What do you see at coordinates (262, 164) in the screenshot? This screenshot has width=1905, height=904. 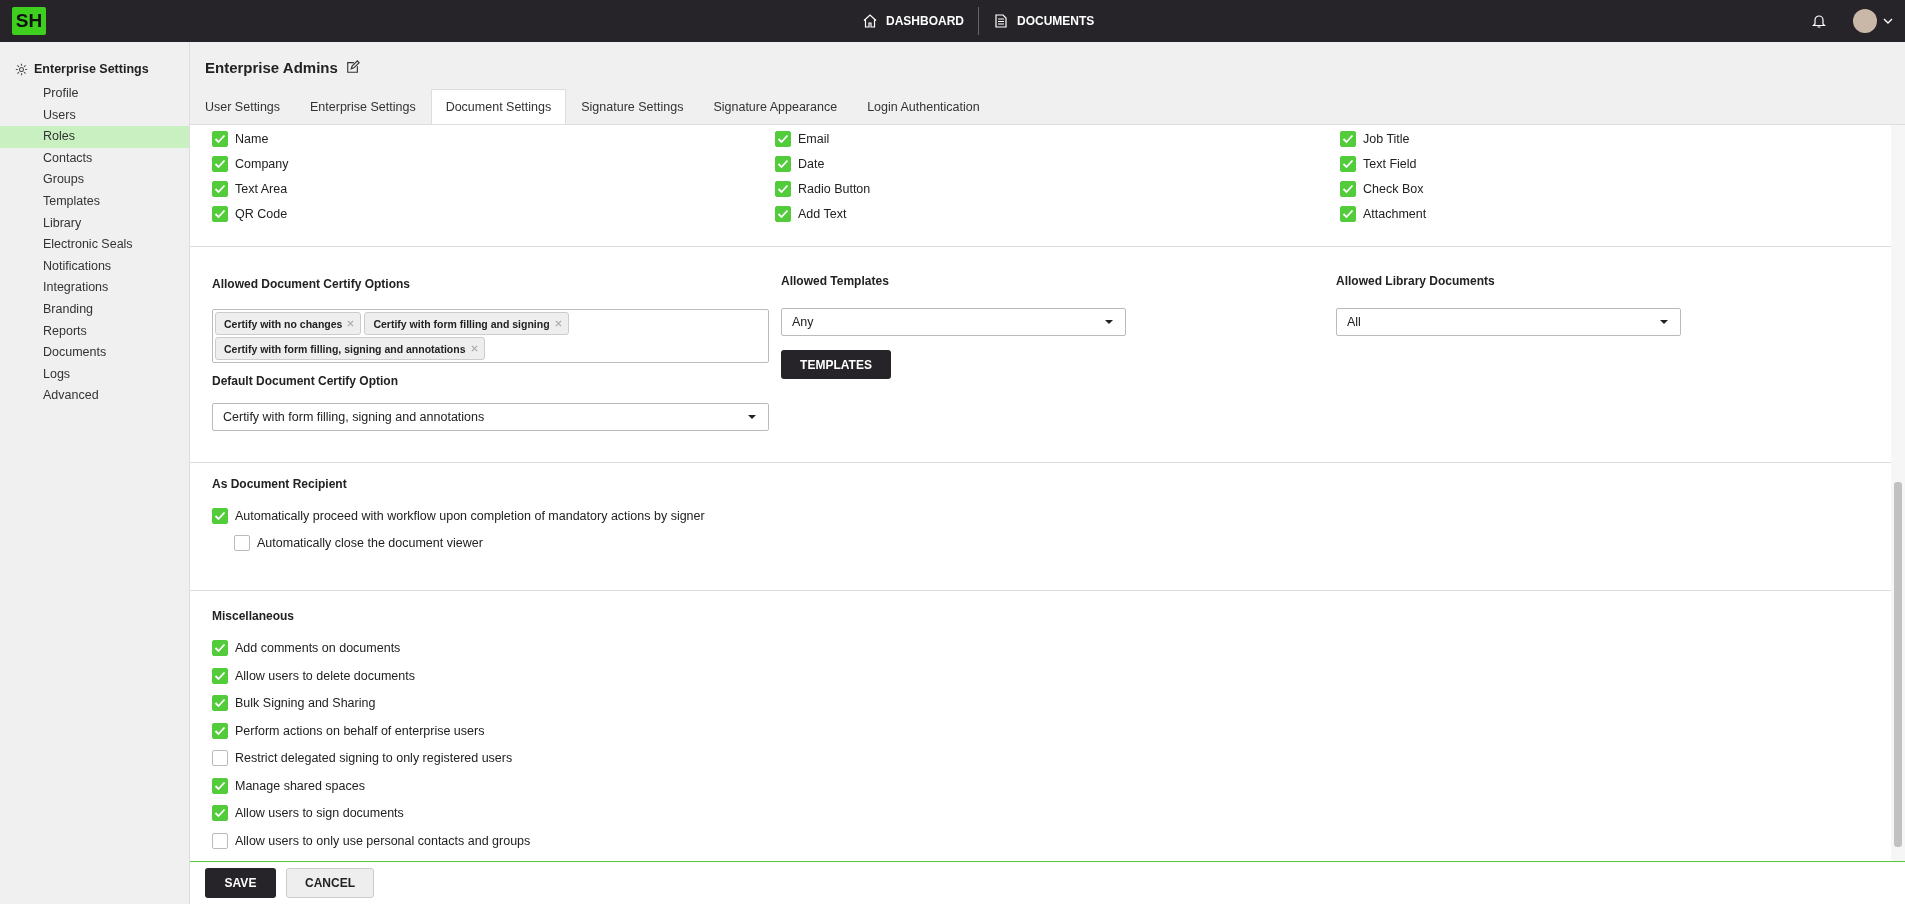 I see `checkbox-label: Company` at bounding box center [262, 164].